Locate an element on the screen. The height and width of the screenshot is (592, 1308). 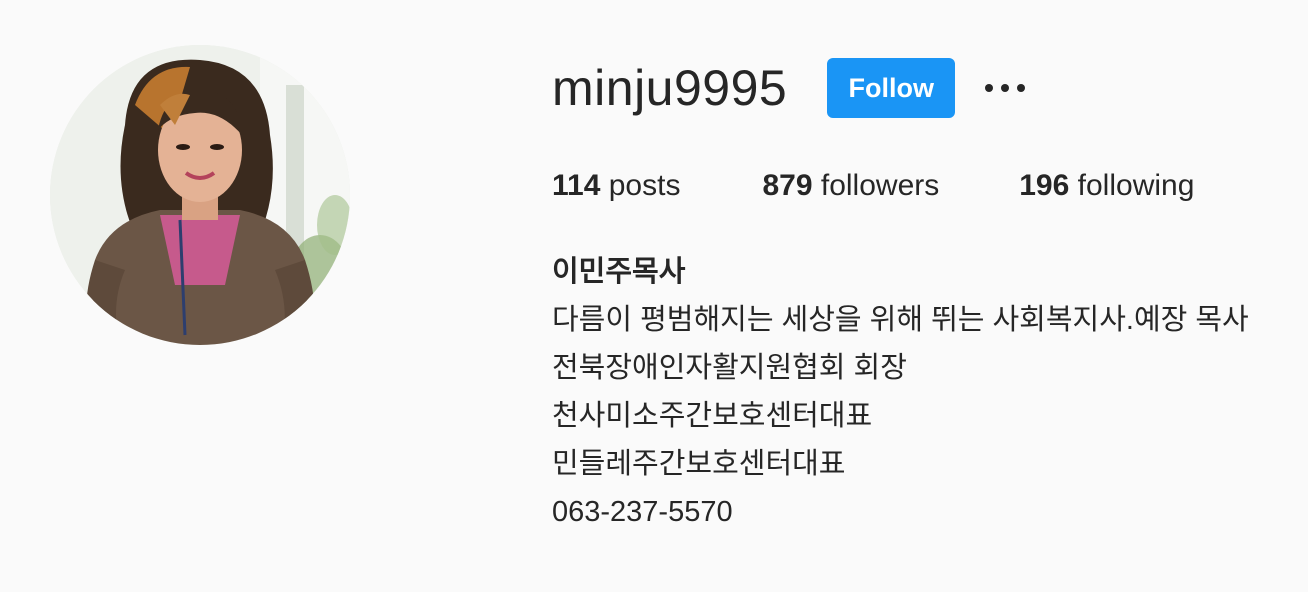
profile-stats: 114 posts 879 followers 196 following is located at coordinates (922, 186).